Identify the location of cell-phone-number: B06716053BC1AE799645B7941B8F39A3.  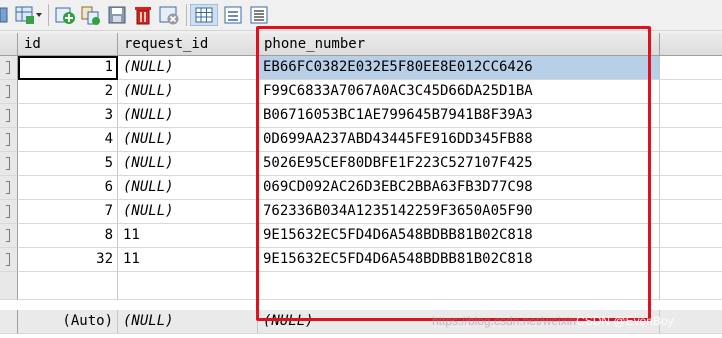
(459, 116).